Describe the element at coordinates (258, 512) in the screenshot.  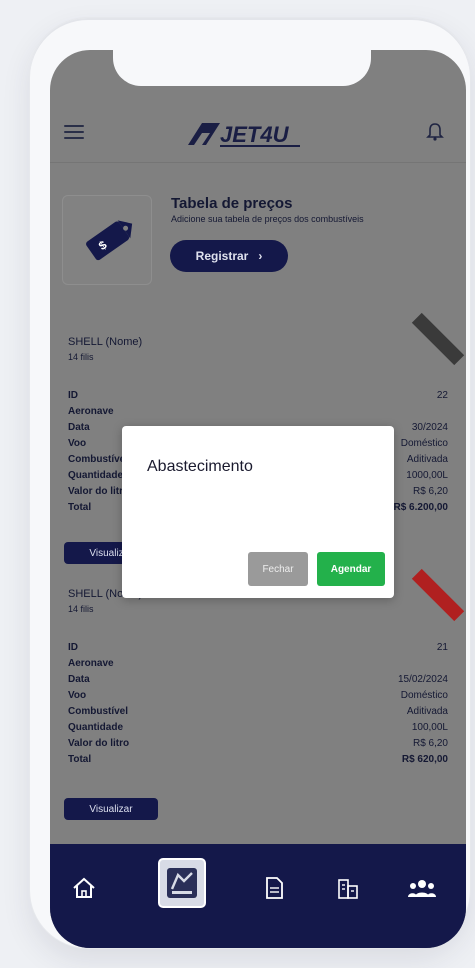
I see `fueling-modal: Abastecimento Fechar Agendar` at that location.